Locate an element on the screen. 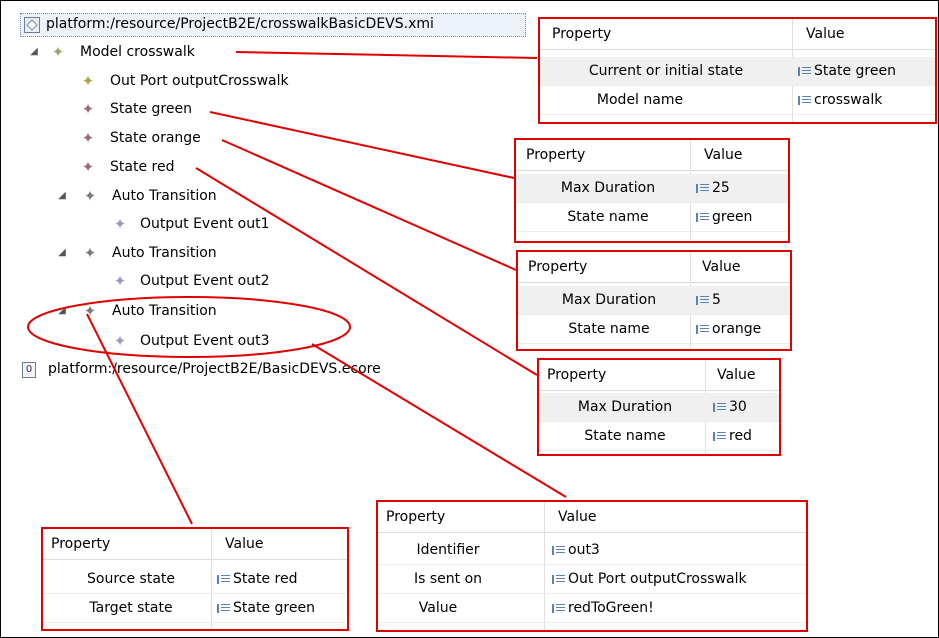  property-row: Value redToGreen! is located at coordinates (592, 608).